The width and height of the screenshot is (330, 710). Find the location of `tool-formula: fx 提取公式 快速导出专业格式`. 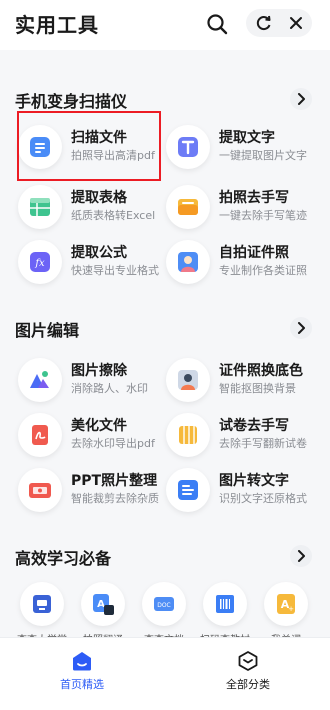

tool-formula: fx 提取公式 快速导出专业格式 is located at coordinates (93, 261).